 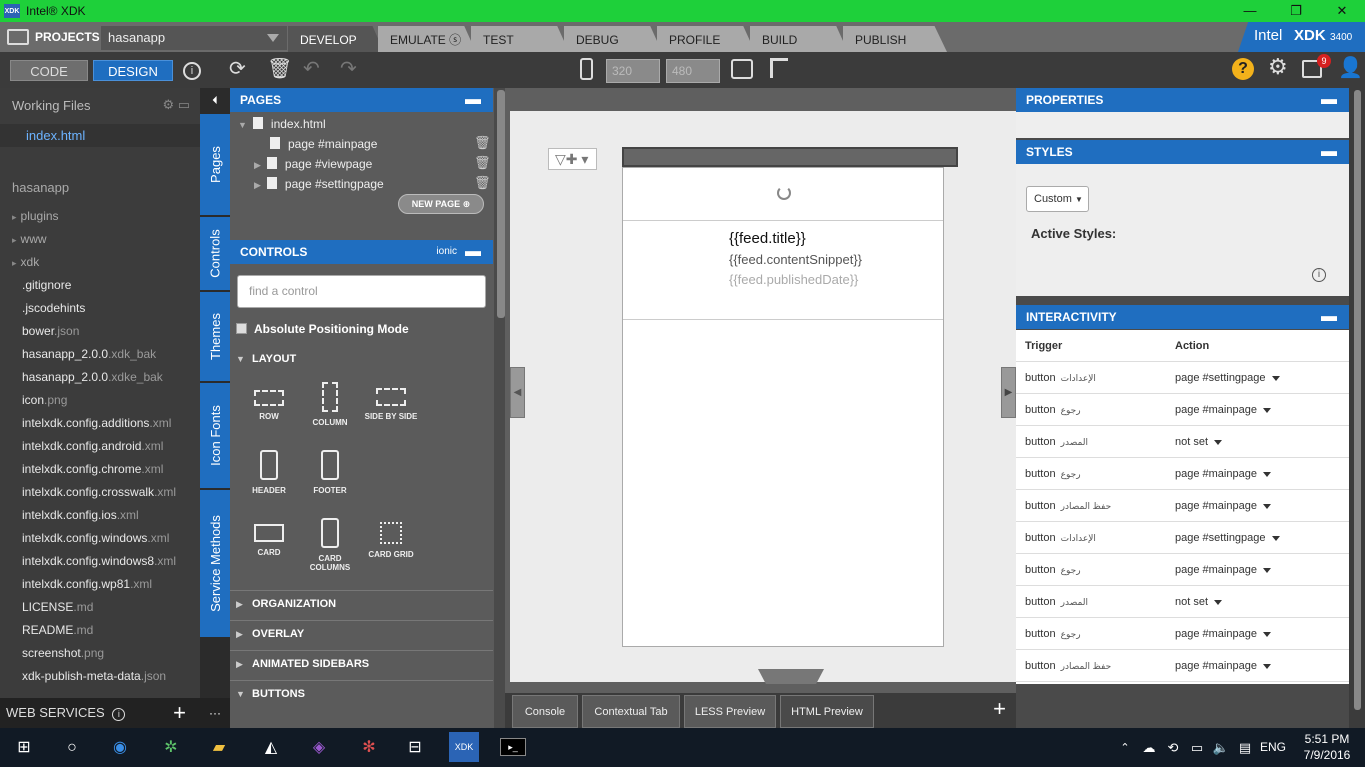 What do you see at coordinates (330, 472) in the screenshot?
I see `control-footer: FOOTER` at bounding box center [330, 472].